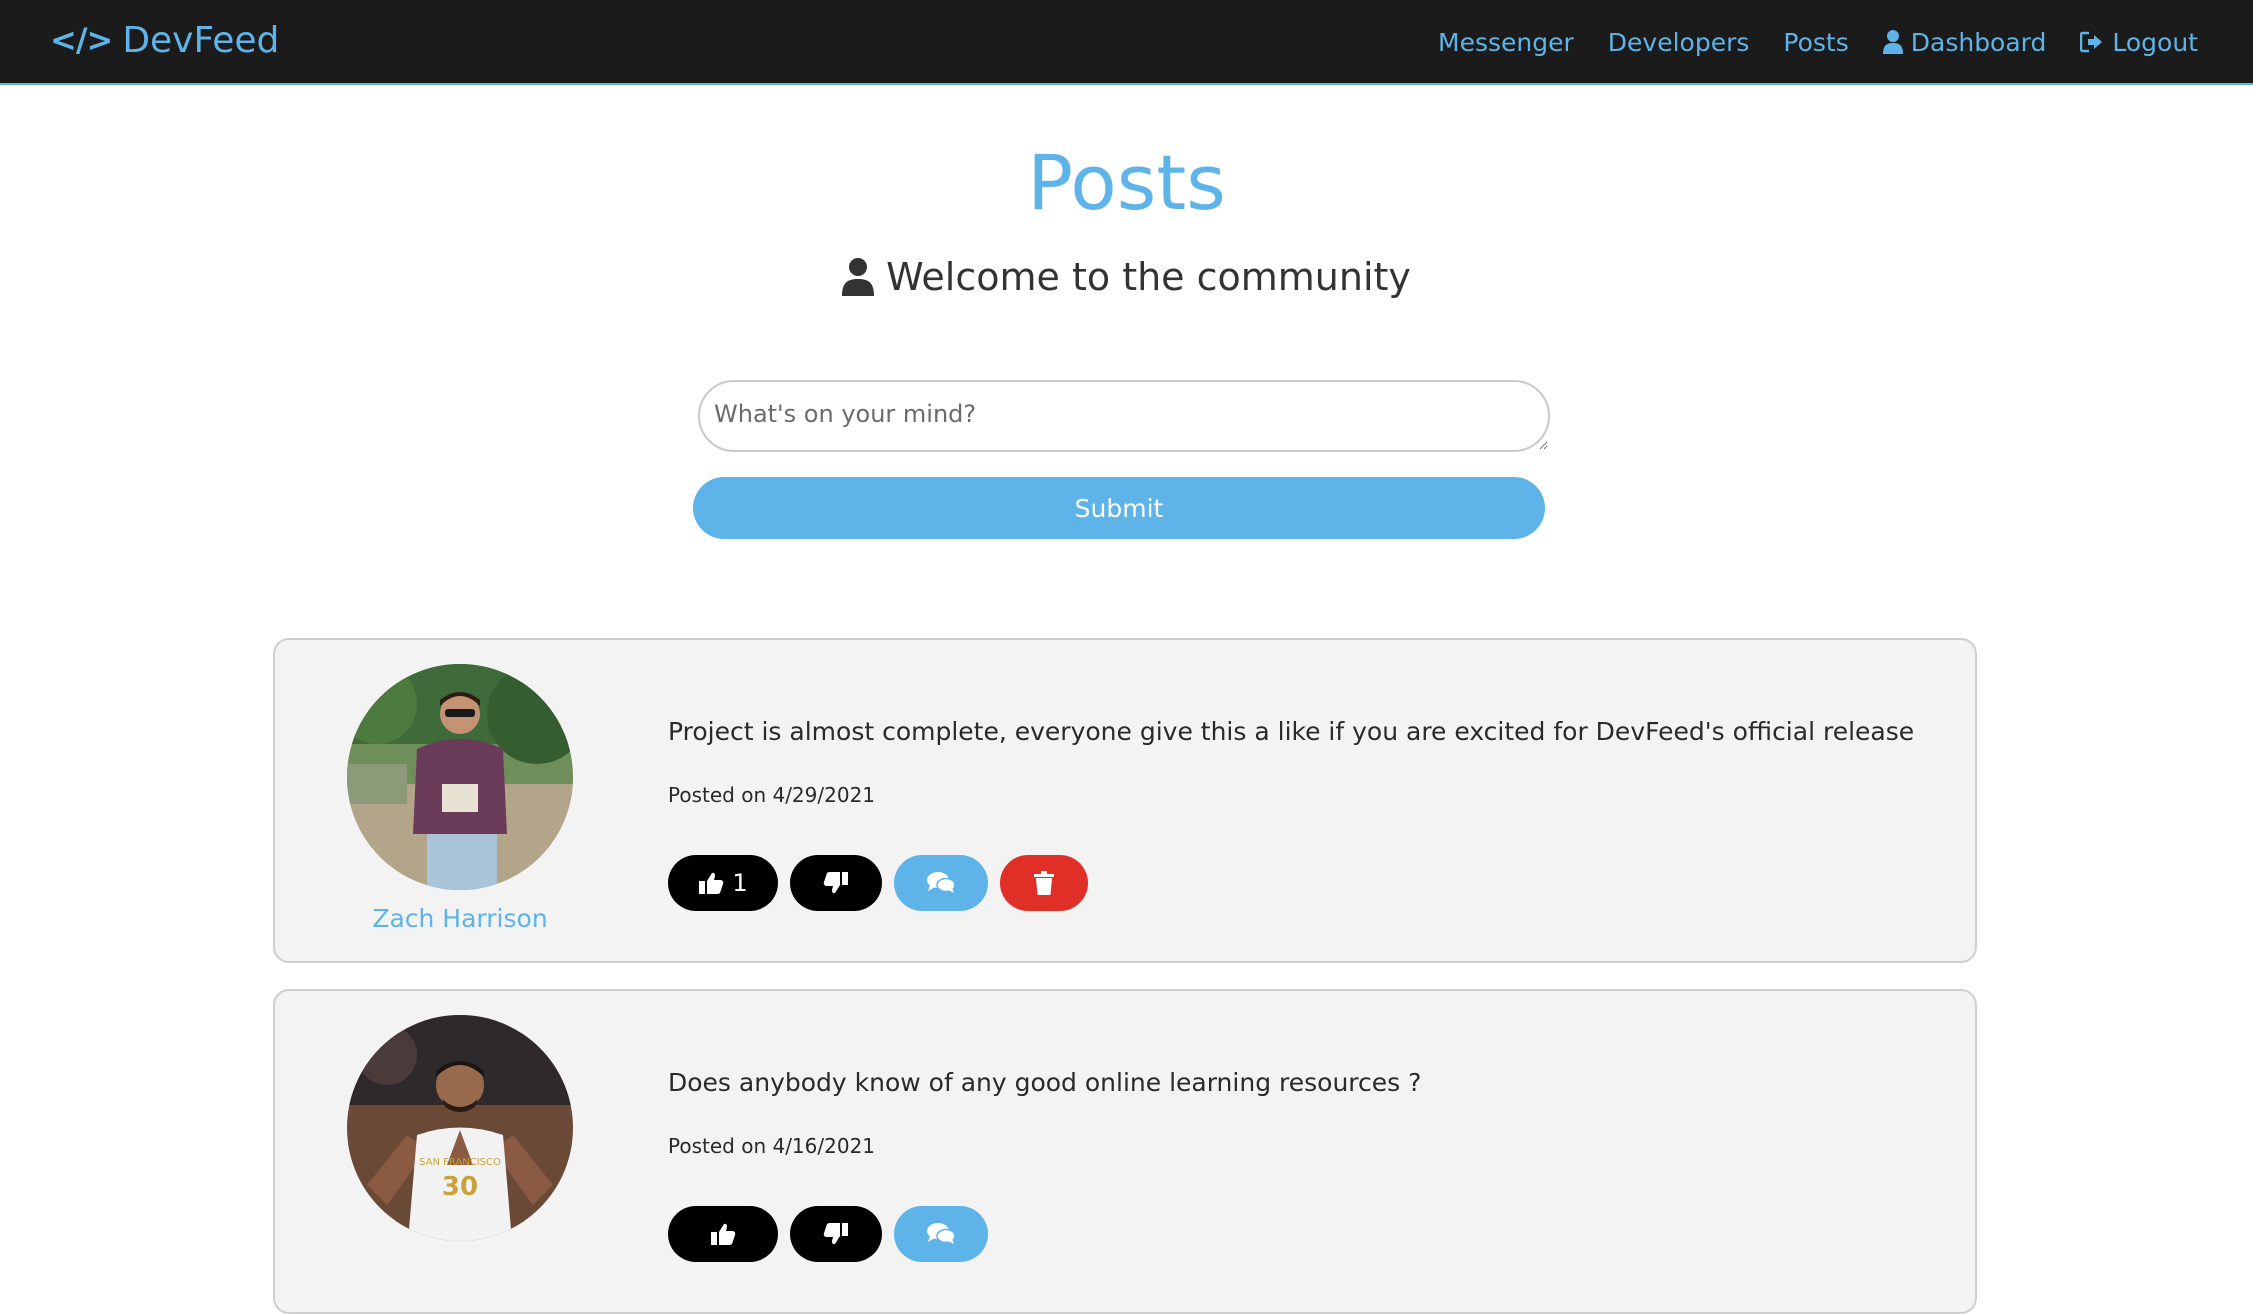 The width and height of the screenshot is (2253, 1314). I want to click on post-input, so click(1124, 416).